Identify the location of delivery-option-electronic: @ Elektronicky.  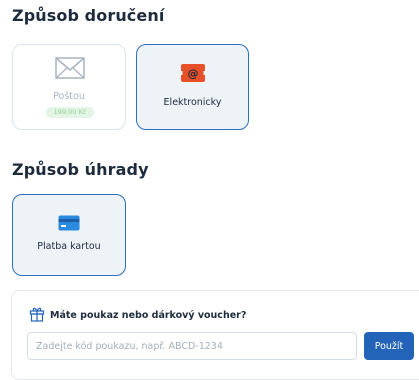
(192, 87).